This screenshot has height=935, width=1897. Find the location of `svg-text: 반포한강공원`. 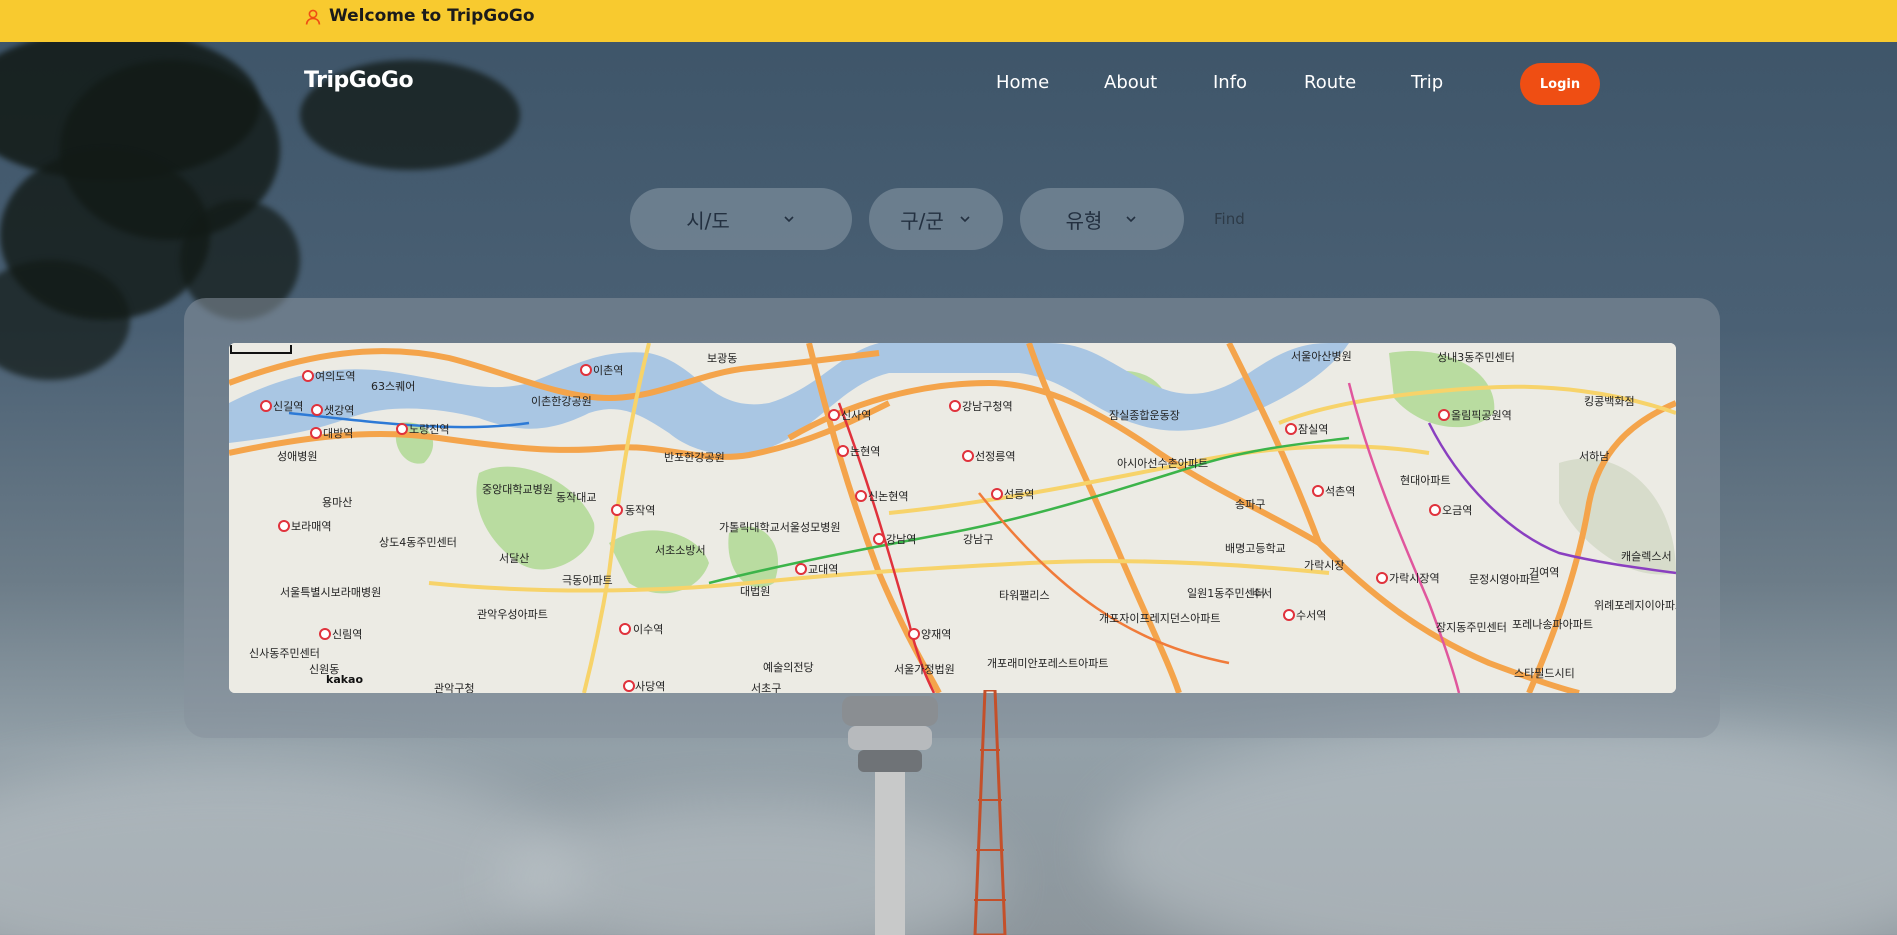

svg-text: 반포한강공원 is located at coordinates (694, 457).